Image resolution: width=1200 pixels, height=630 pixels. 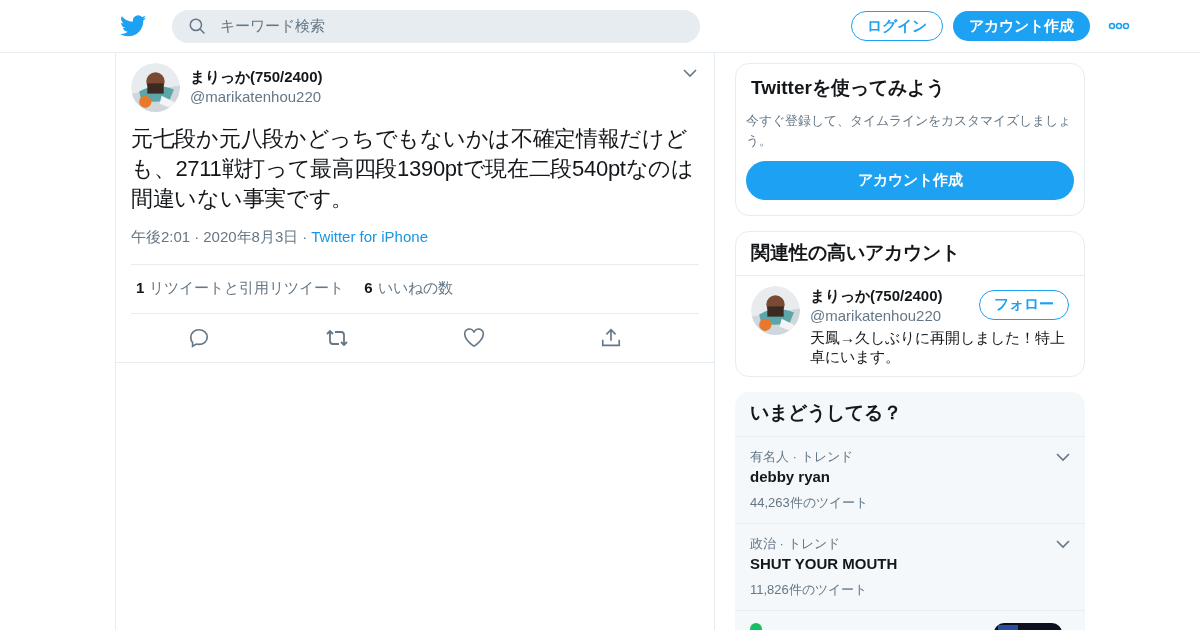 I want to click on share-icon, so click(x=610, y=337).